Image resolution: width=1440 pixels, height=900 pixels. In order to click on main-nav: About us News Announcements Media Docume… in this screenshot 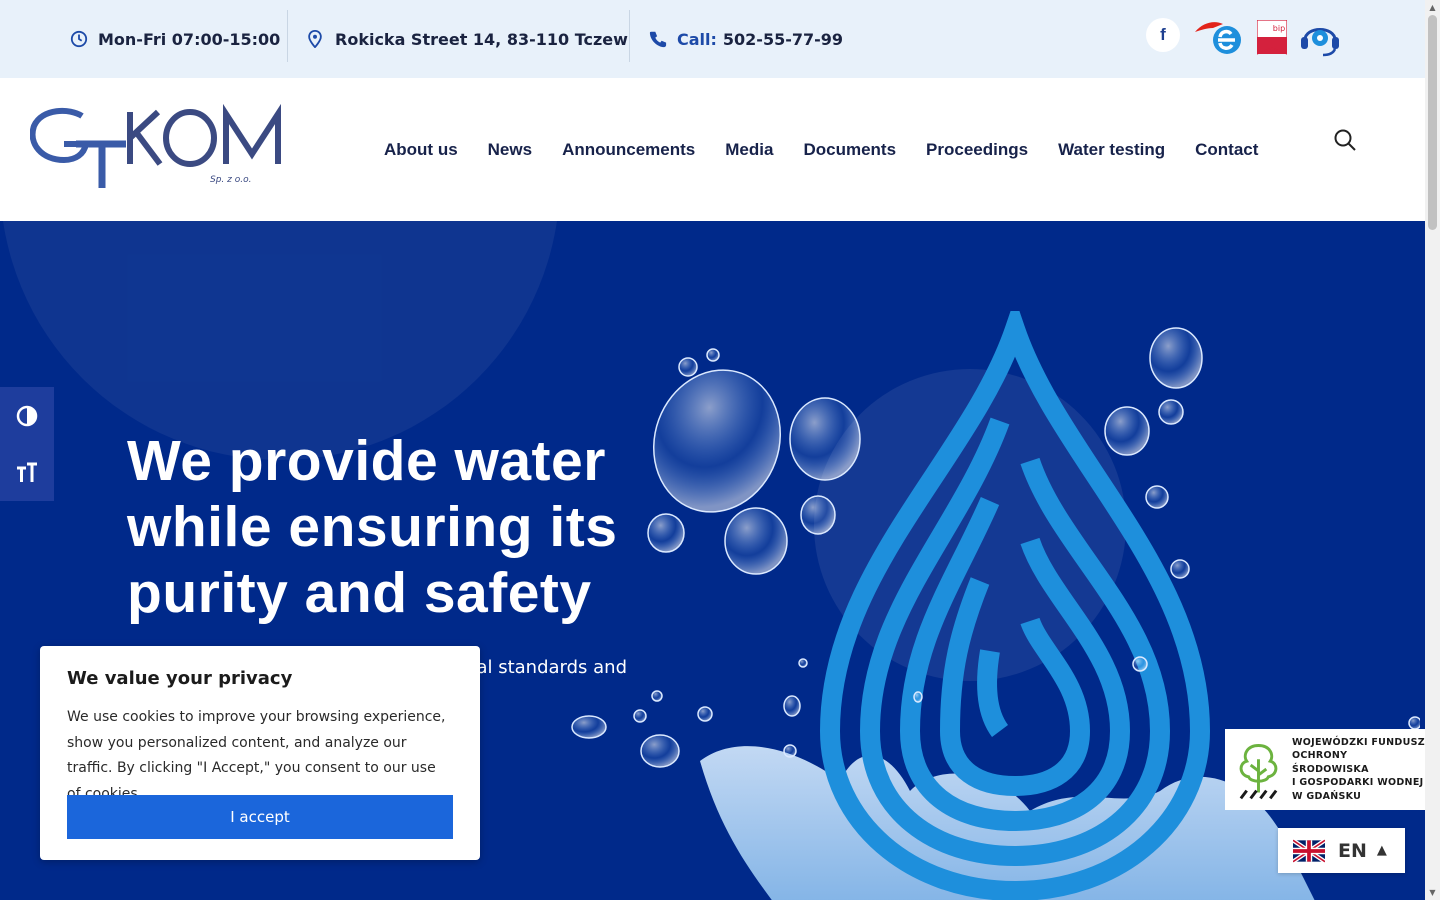, I will do `click(821, 149)`.